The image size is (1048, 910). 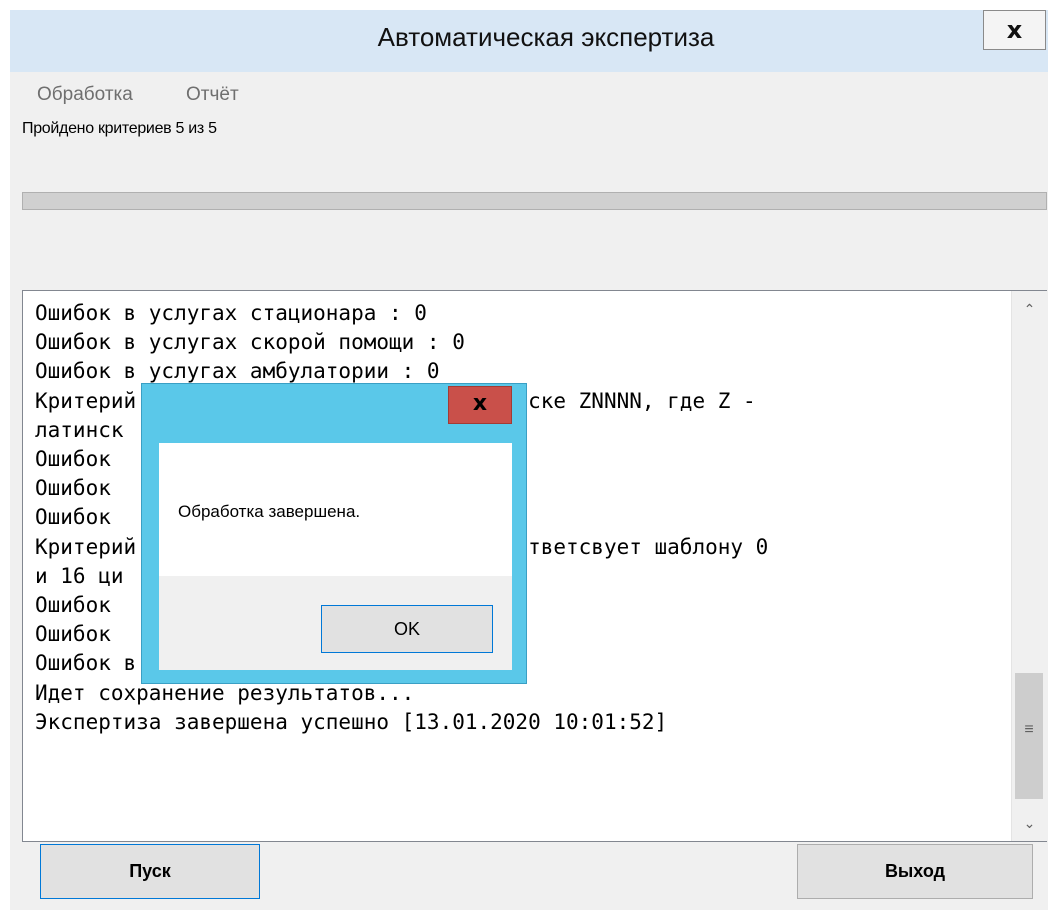 What do you see at coordinates (119, 128) in the screenshot?
I see `status-text: Пройдено критериев 5 из 5` at bounding box center [119, 128].